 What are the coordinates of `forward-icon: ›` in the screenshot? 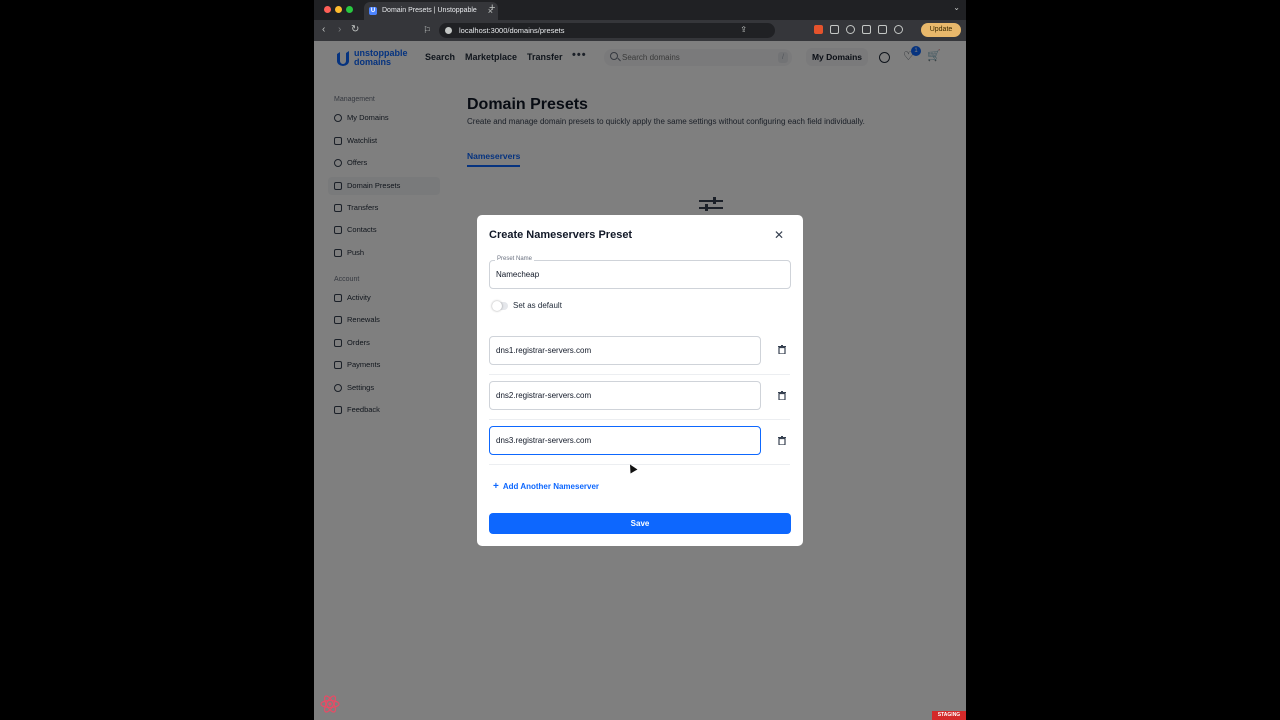 It's located at (339, 30).